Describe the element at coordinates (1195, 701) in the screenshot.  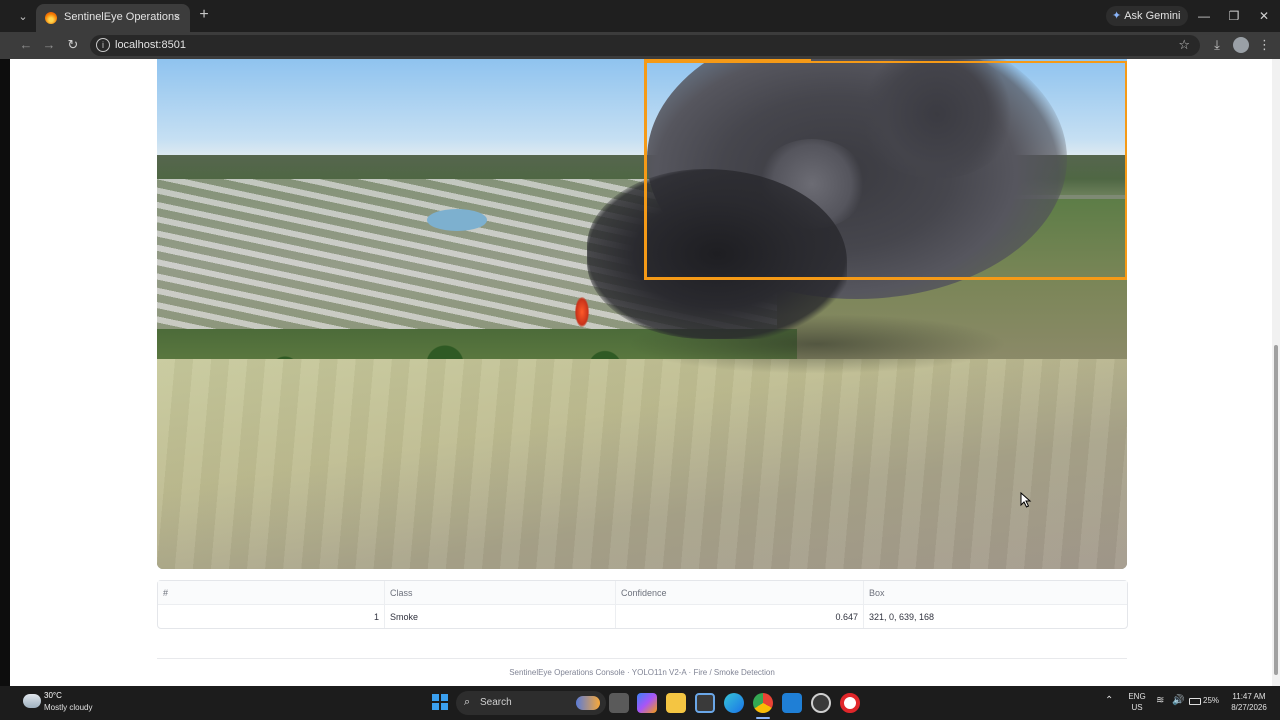
I see `battery-icon` at that location.